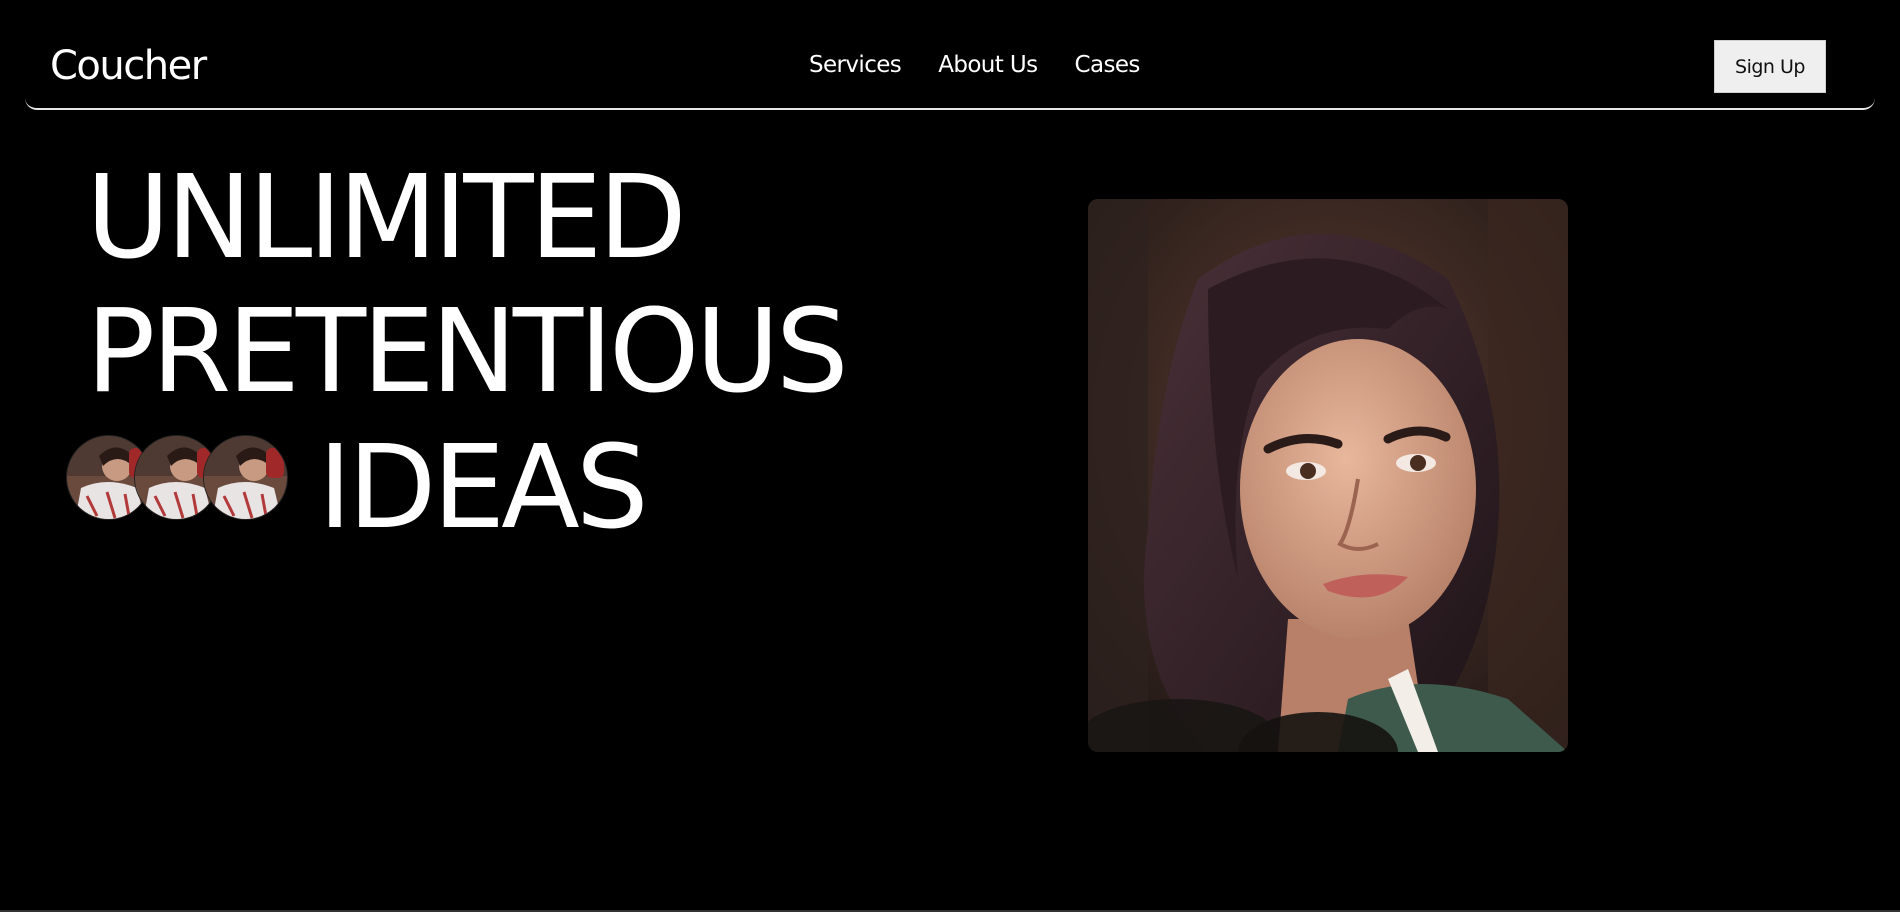  What do you see at coordinates (483, 488) in the screenshot?
I see `hero-heading-line-3: IDEAS` at bounding box center [483, 488].